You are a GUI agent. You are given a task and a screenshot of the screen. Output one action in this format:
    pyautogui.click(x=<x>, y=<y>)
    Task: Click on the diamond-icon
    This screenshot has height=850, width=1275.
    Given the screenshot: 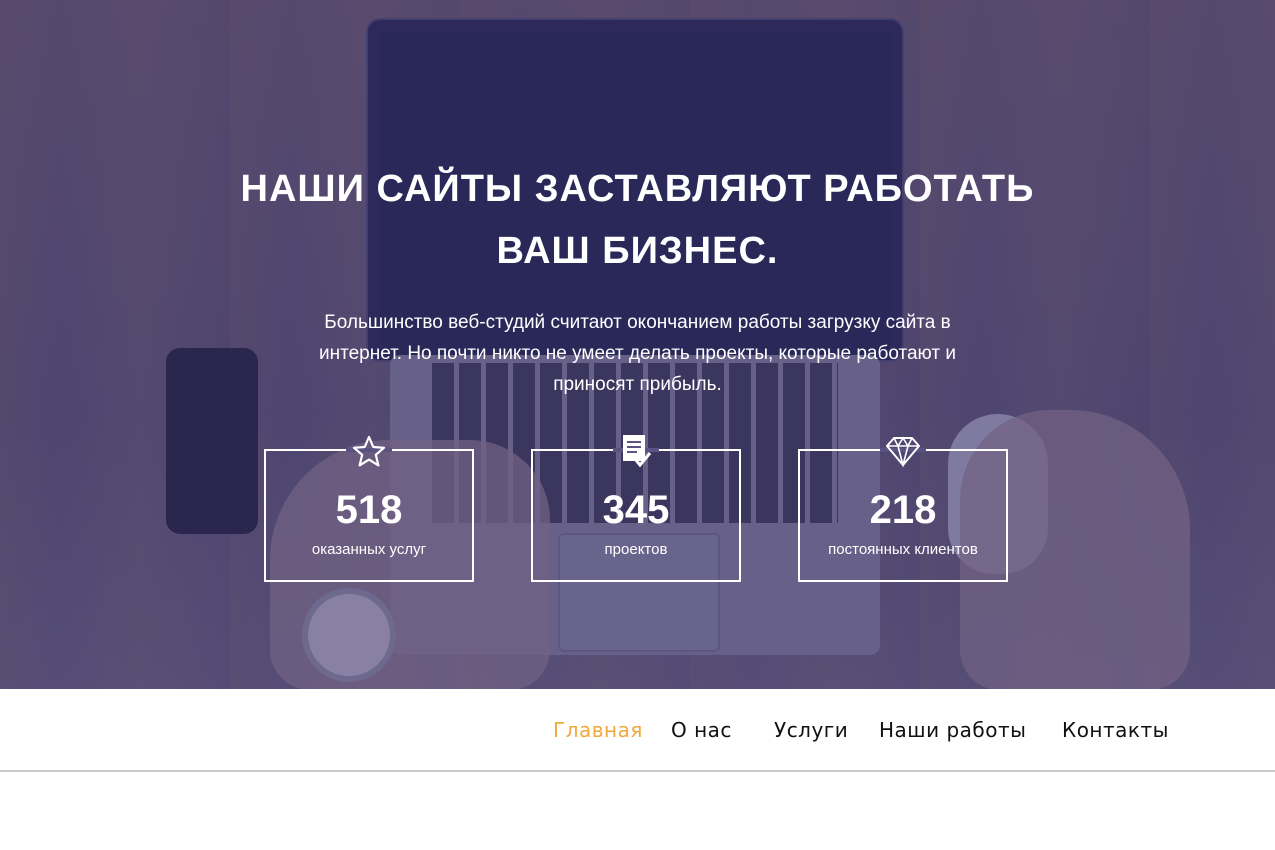 What is the action you would take?
    pyautogui.click(x=903, y=451)
    